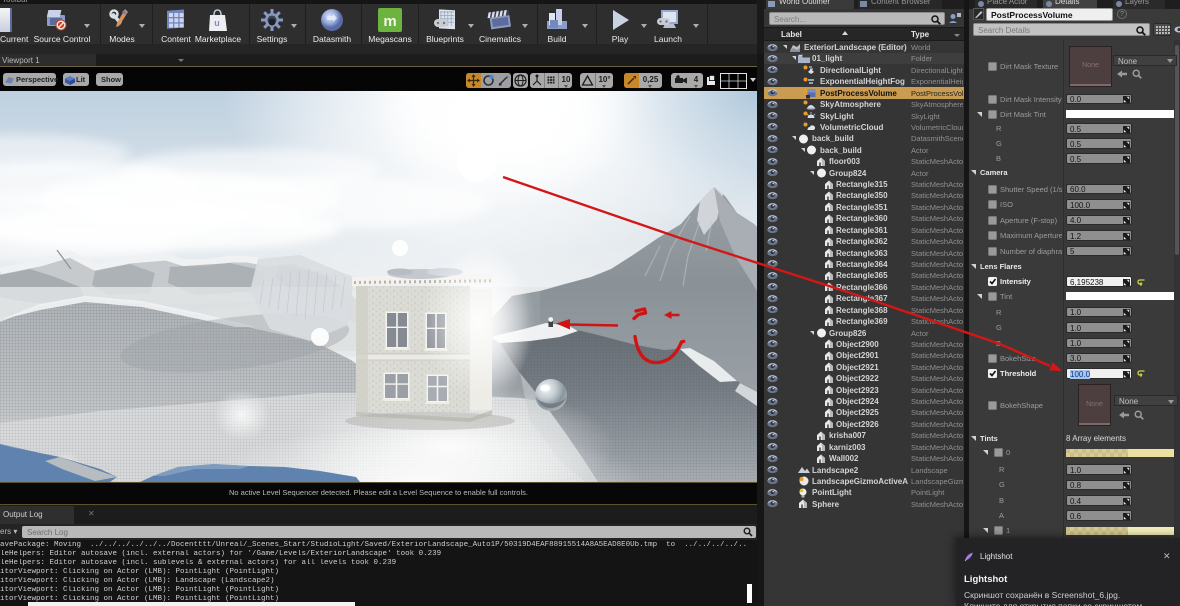 The width and height of the screenshot is (1180, 606). I want to click on svg-text: m, so click(389, 21).